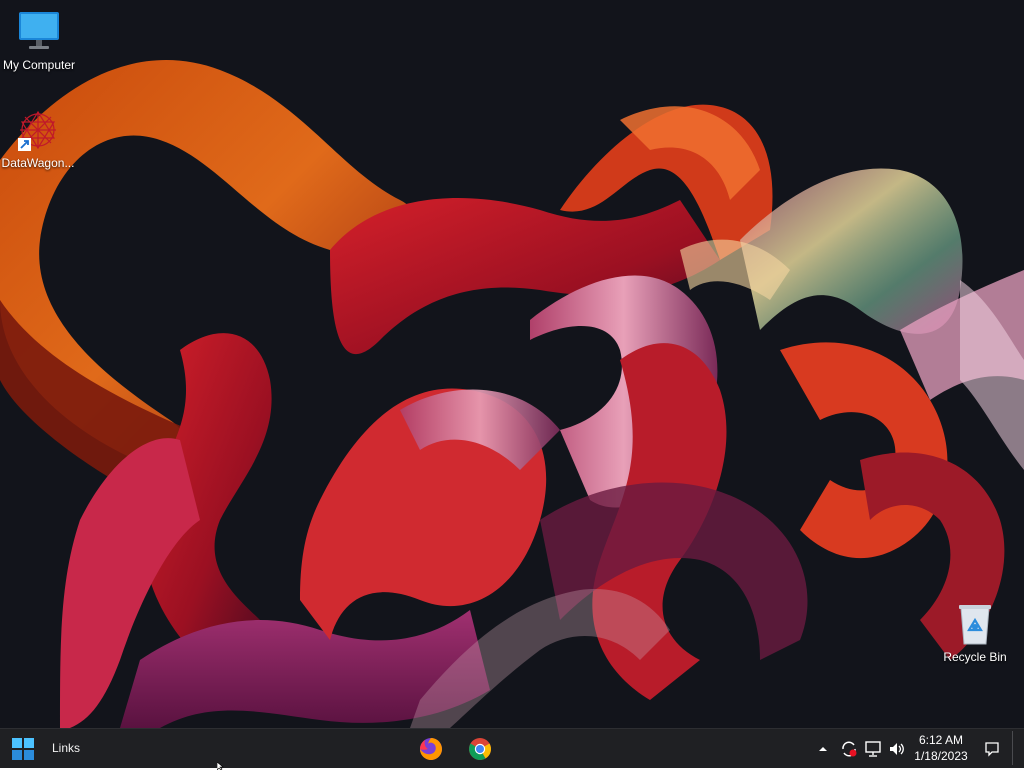  I want to click on sync-icon, so click(849, 749).